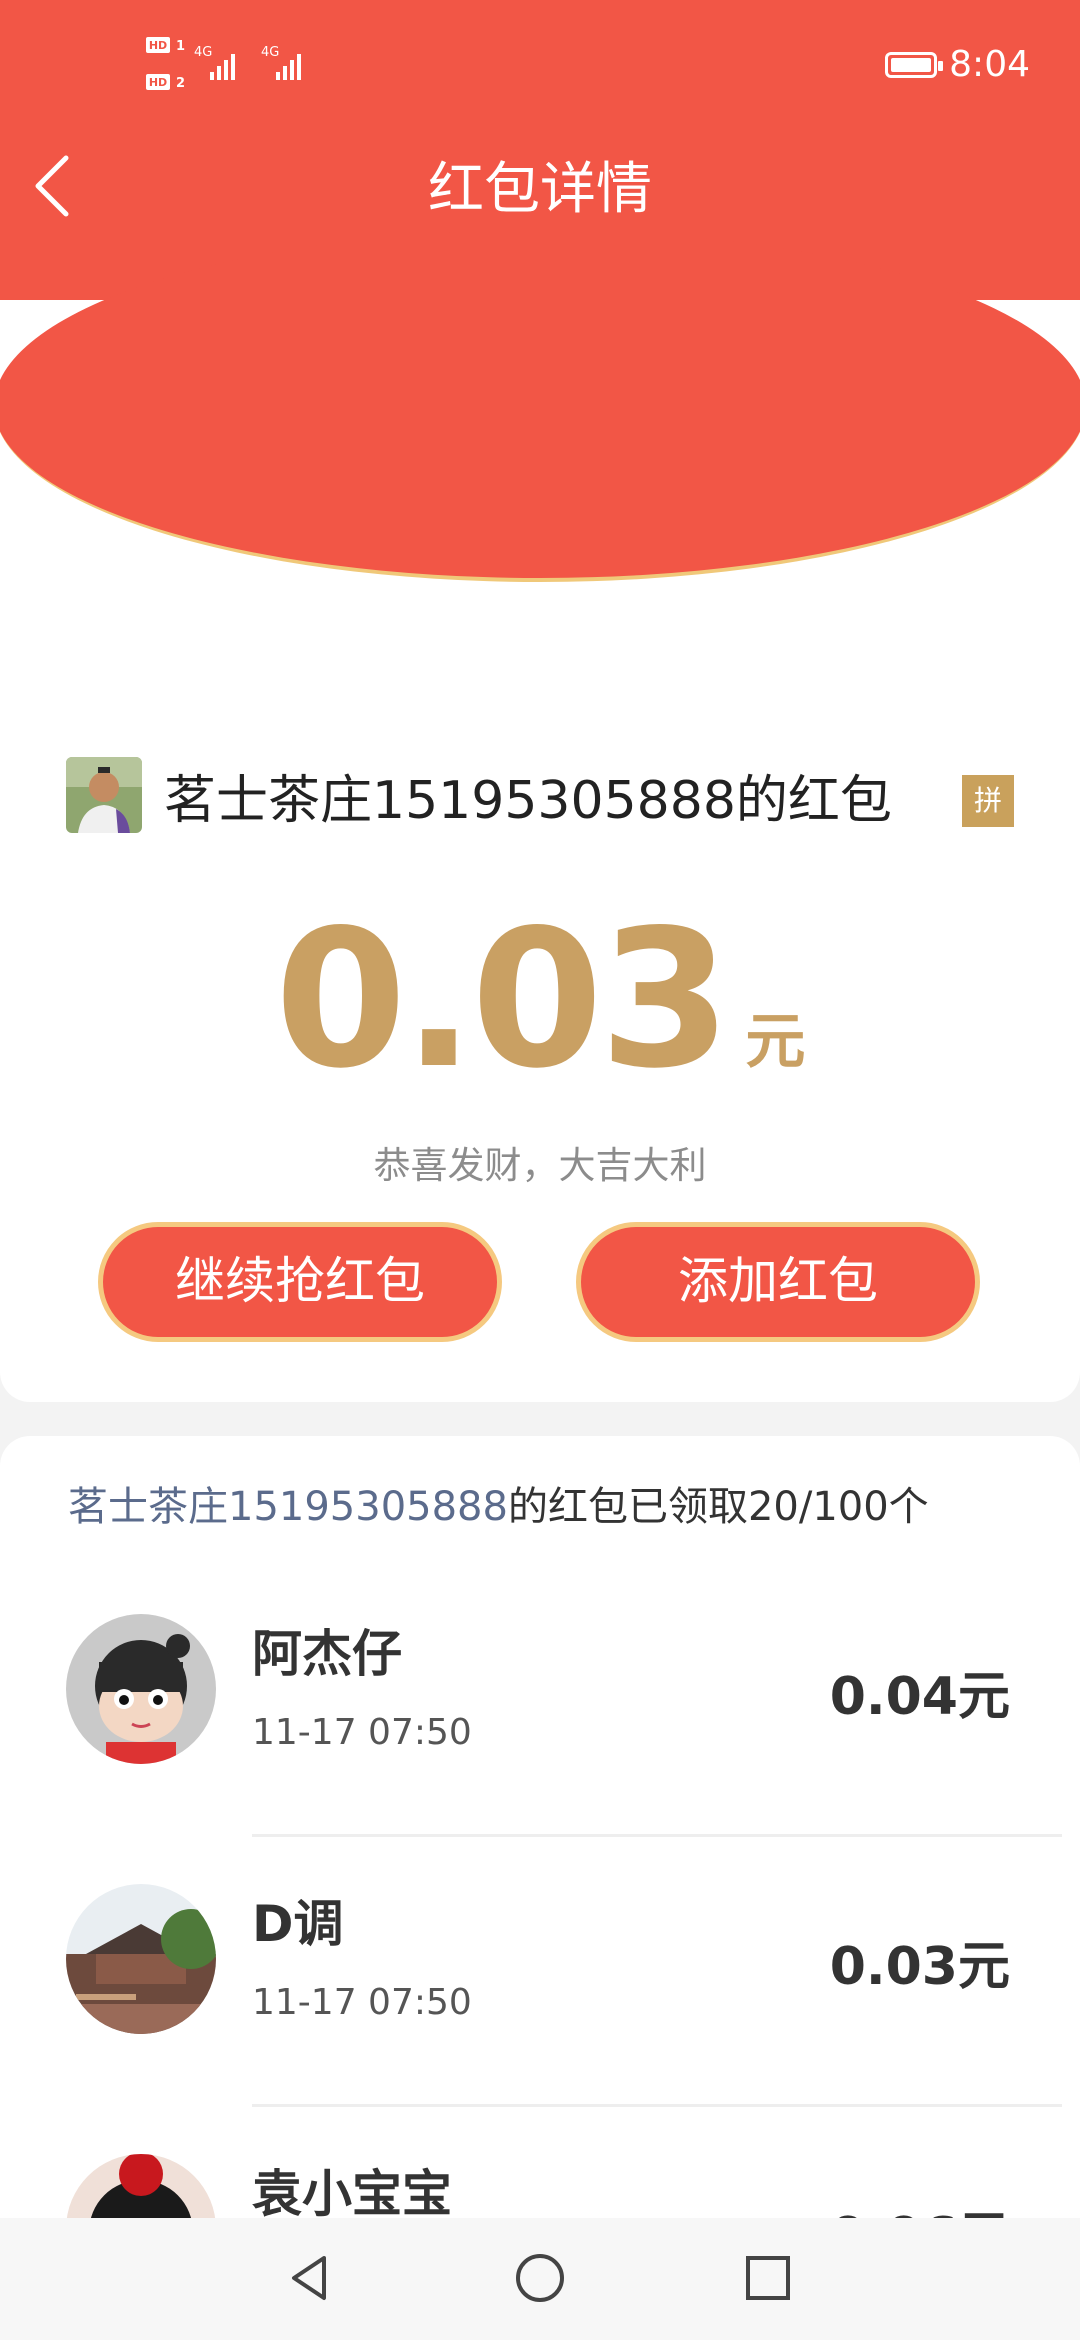 Image resolution: width=1080 pixels, height=2340 pixels. I want to click on home-circle-icon, so click(540, 2278).